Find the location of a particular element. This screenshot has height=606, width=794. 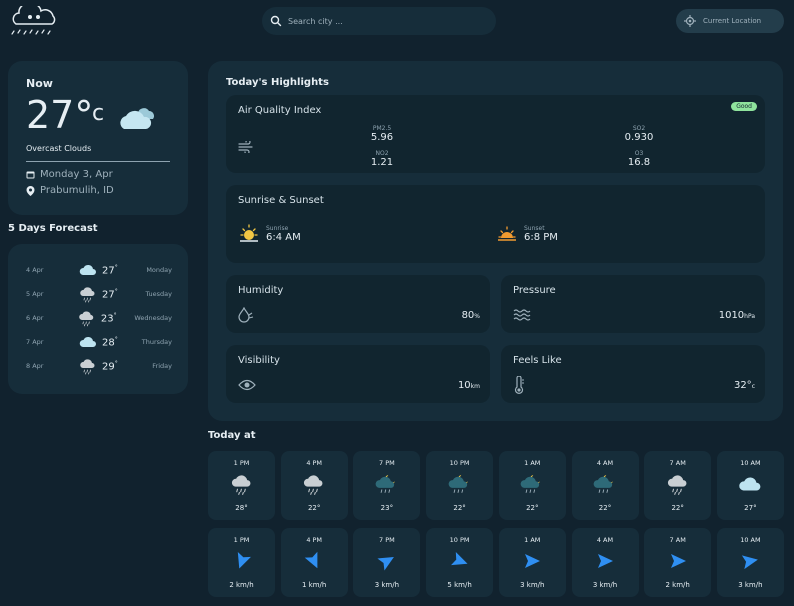

pressure-value-wrap: 1010hPa is located at coordinates (737, 315).